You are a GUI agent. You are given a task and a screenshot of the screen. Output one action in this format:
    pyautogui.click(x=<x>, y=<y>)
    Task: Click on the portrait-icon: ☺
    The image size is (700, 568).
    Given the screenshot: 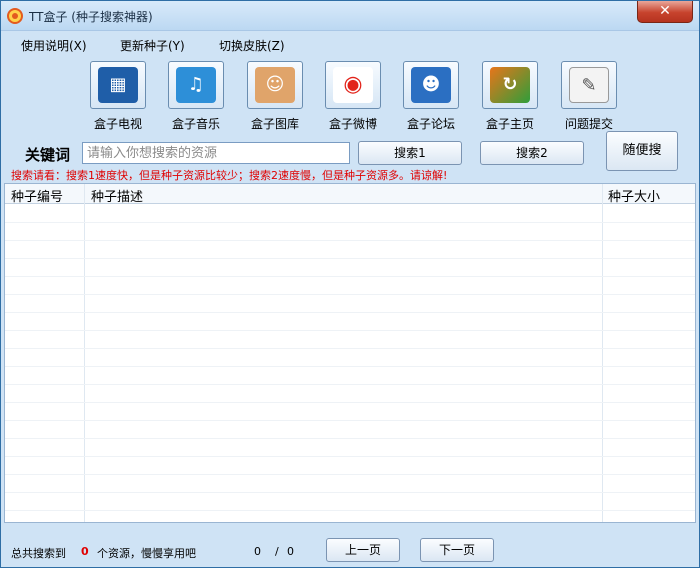 What is the action you would take?
    pyautogui.click(x=275, y=85)
    